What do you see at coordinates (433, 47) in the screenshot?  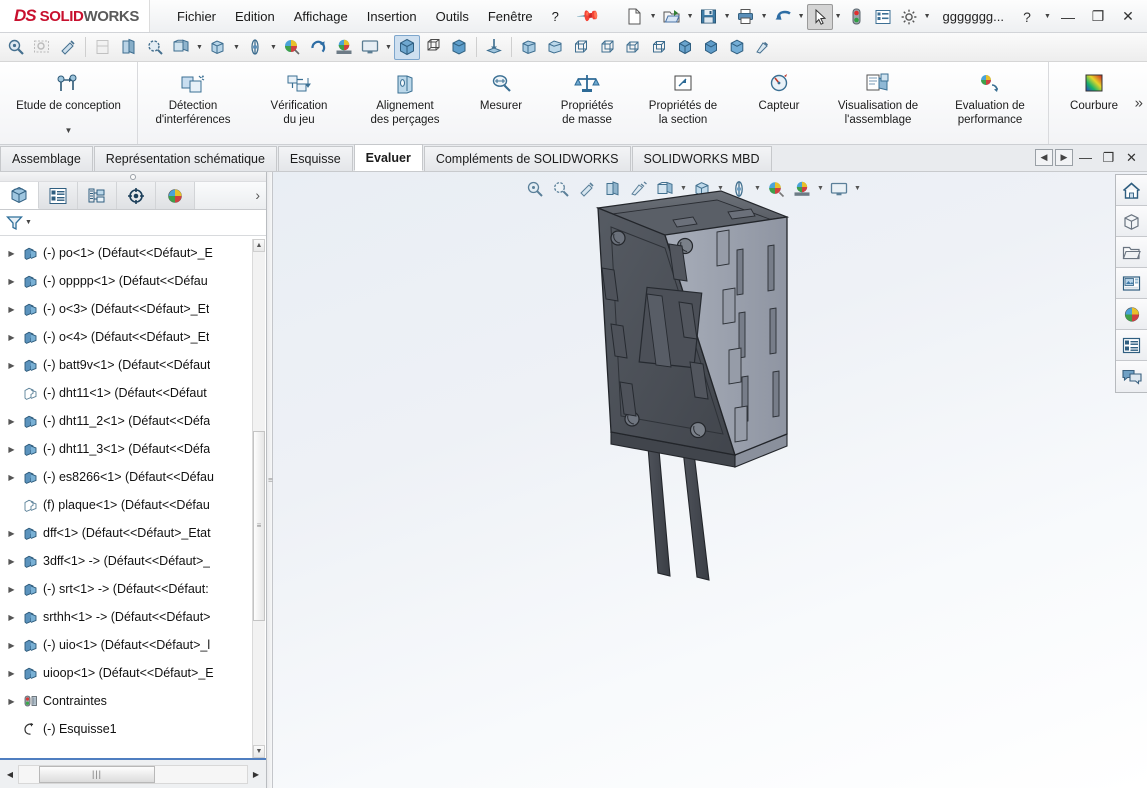 I see `wireframe-cube-icon` at bounding box center [433, 47].